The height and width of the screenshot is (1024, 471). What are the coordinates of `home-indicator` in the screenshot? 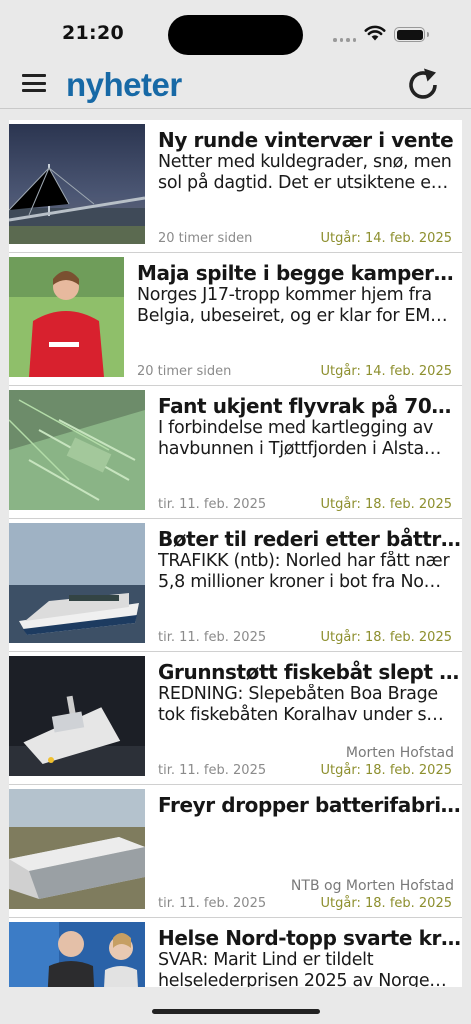 It's located at (236, 1011).